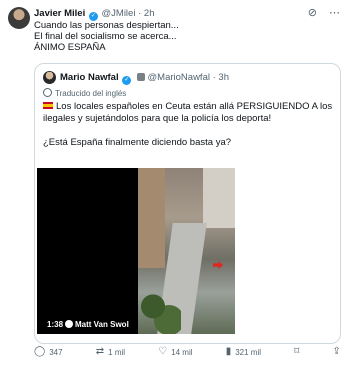 The image size is (350, 365). What do you see at coordinates (56, 352) in the screenshot?
I see `reply-count: 347` at bounding box center [56, 352].